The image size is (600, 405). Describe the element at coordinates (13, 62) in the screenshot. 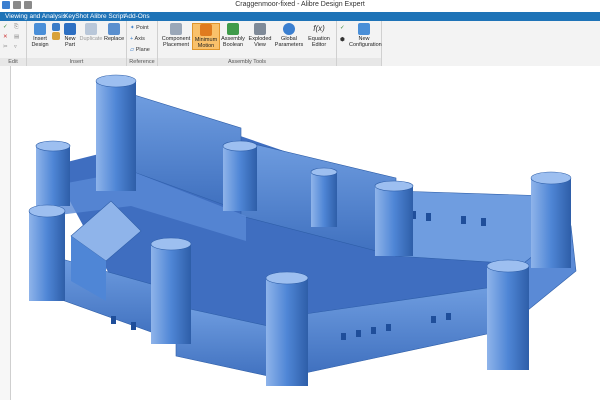

I see `edit-group-title: Edit` at that location.